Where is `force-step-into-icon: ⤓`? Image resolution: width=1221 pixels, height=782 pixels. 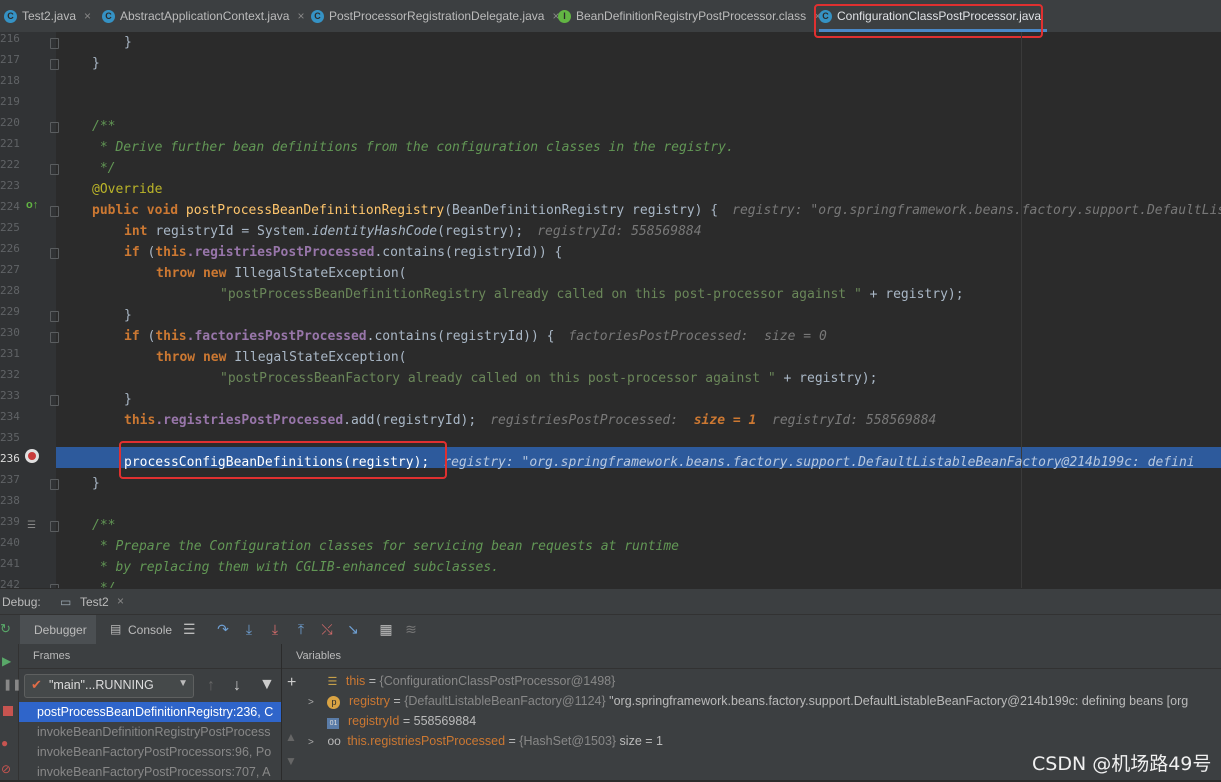 force-step-into-icon: ⤓ is located at coordinates (275, 629).